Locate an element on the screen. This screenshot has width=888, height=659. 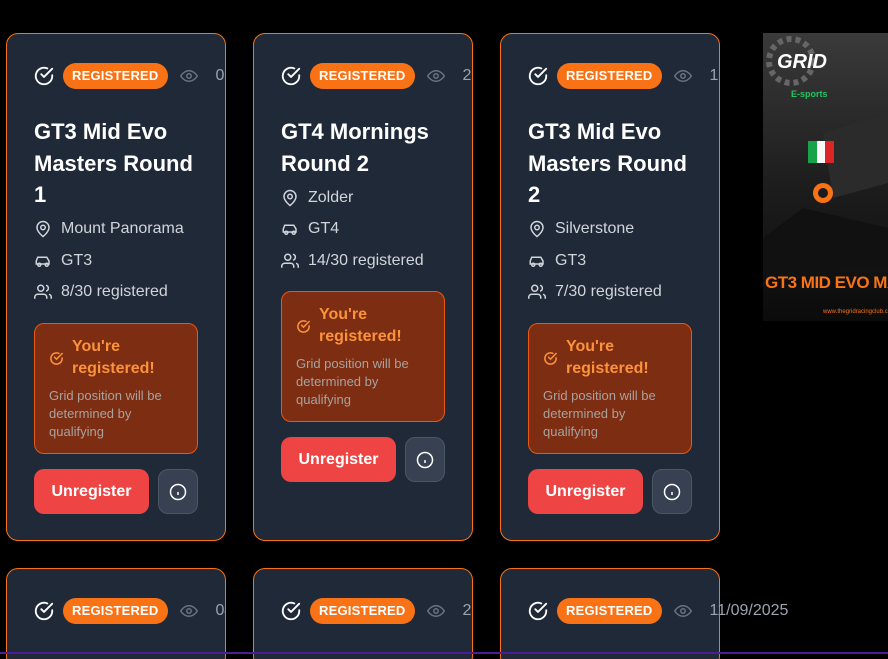
event-date: 15/09/20 is located at coordinates (714, 75).